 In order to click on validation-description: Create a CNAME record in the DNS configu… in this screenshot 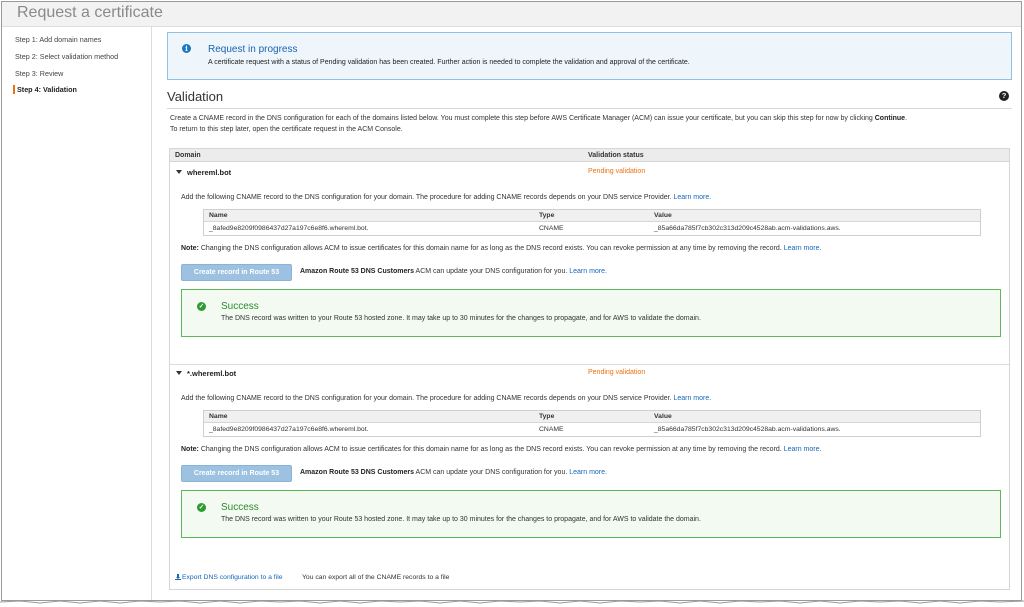, I will do `click(539, 118)`.